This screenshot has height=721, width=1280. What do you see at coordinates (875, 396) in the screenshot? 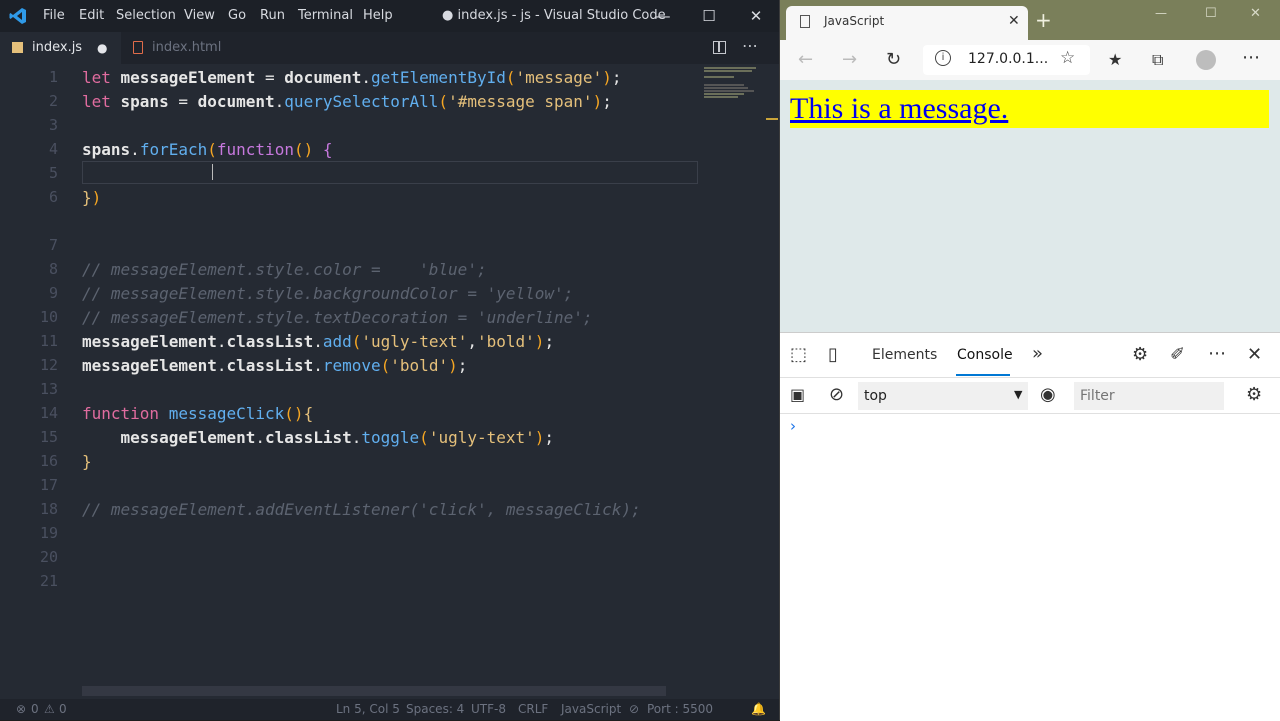
I see `context-value: top` at bounding box center [875, 396].